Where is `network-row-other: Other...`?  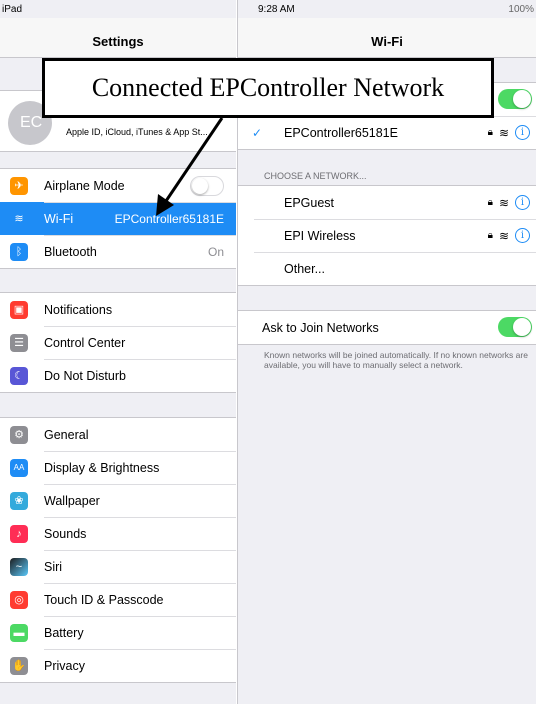
network-row-other: Other... is located at coordinates (387, 268).